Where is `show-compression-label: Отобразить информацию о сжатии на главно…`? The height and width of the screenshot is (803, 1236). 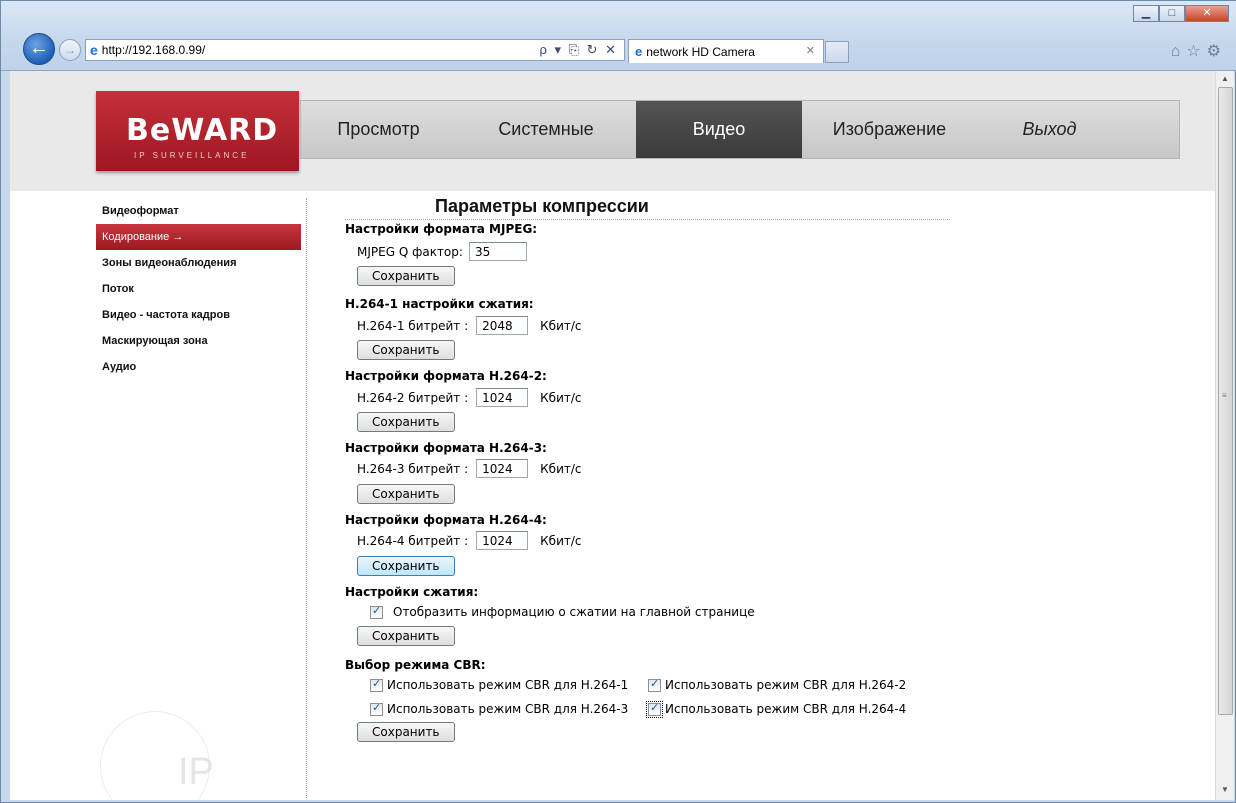 show-compression-label: Отобразить информацию о сжатии на главно… is located at coordinates (574, 612).